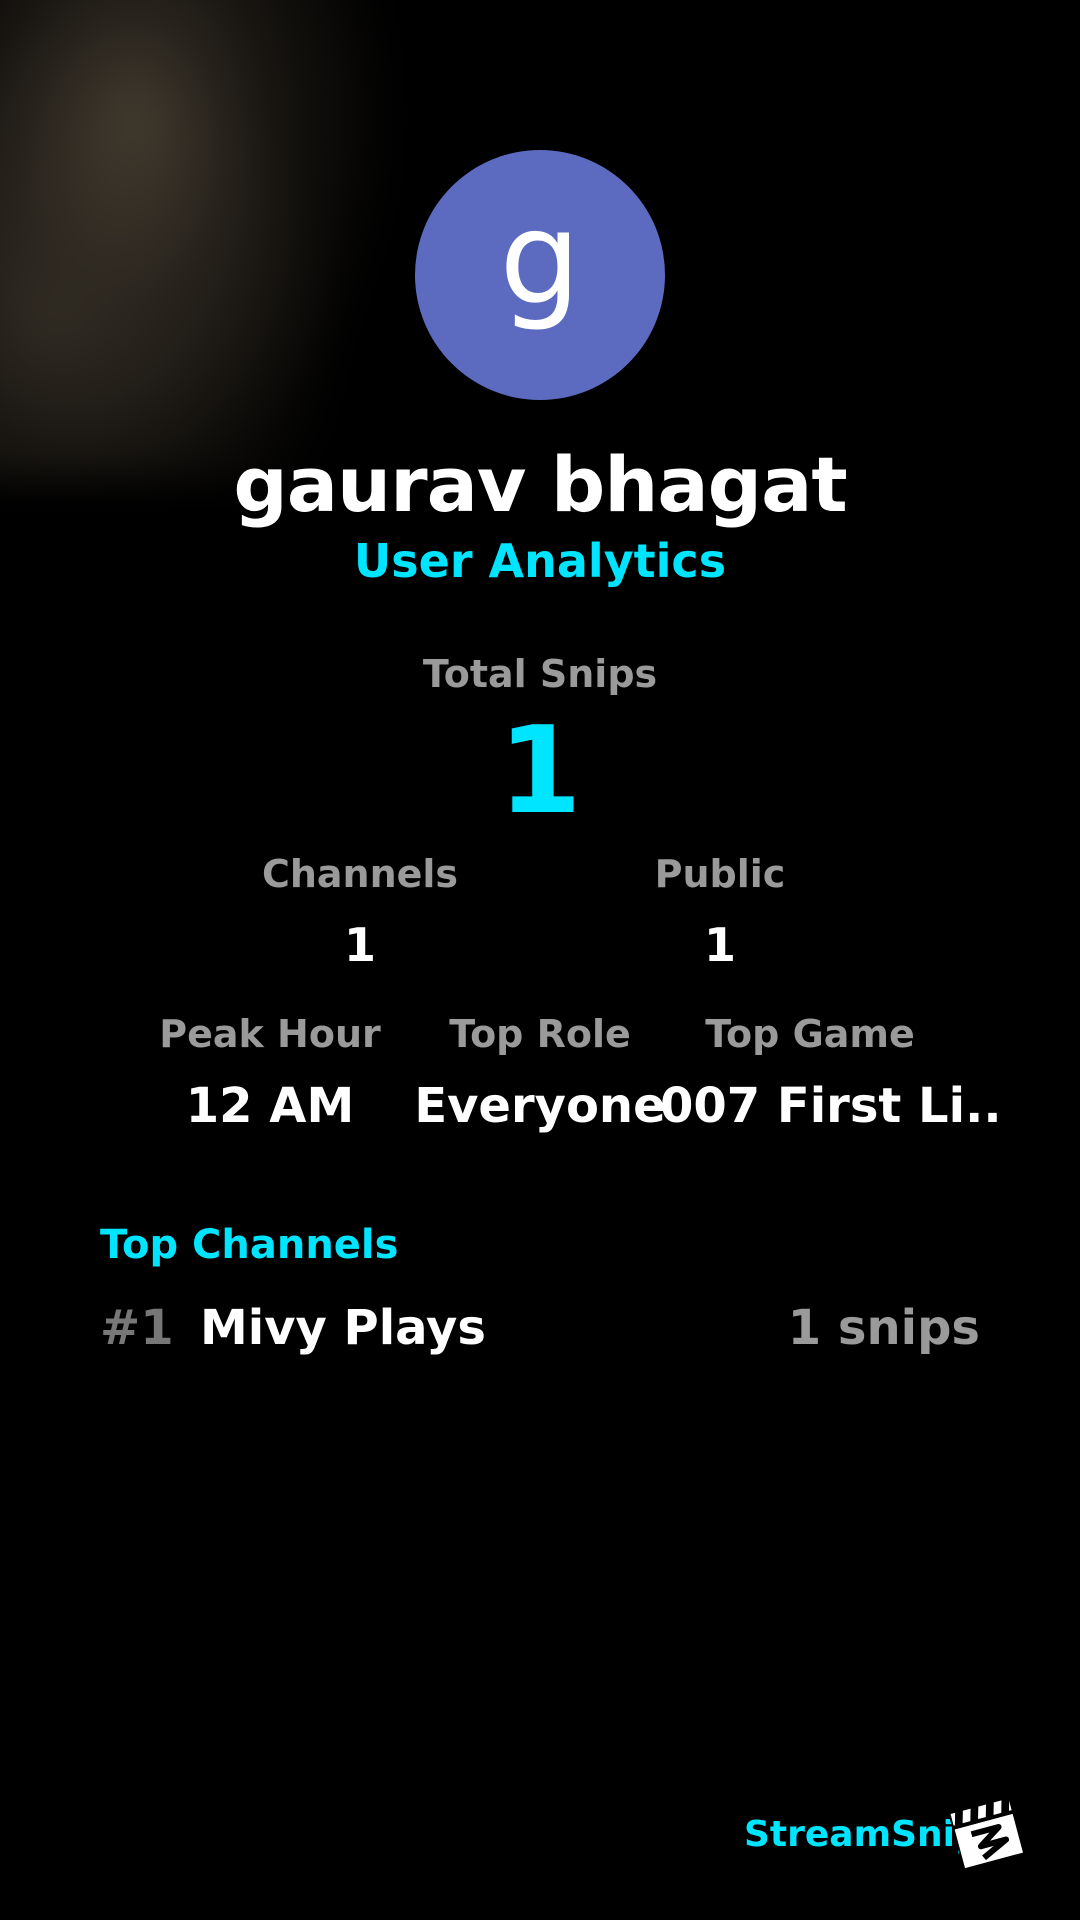 Image resolution: width=1080 pixels, height=1920 pixels. Describe the element at coordinates (270, 1106) in the screenshot. I see `stat-peak-hour-value: 12 AM` at that location.